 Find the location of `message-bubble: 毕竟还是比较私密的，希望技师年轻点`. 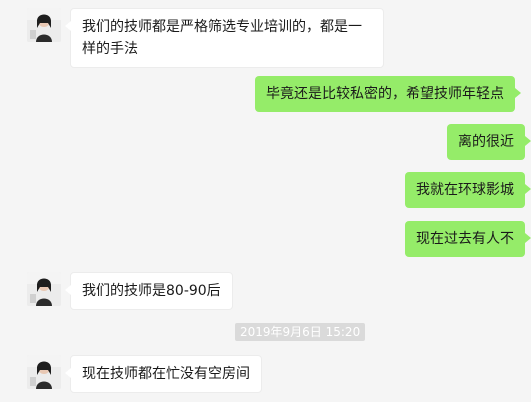

message-bubble: 毕竟还是比较私密的，希望技师年轻点 is located at coordinates (388, 94).